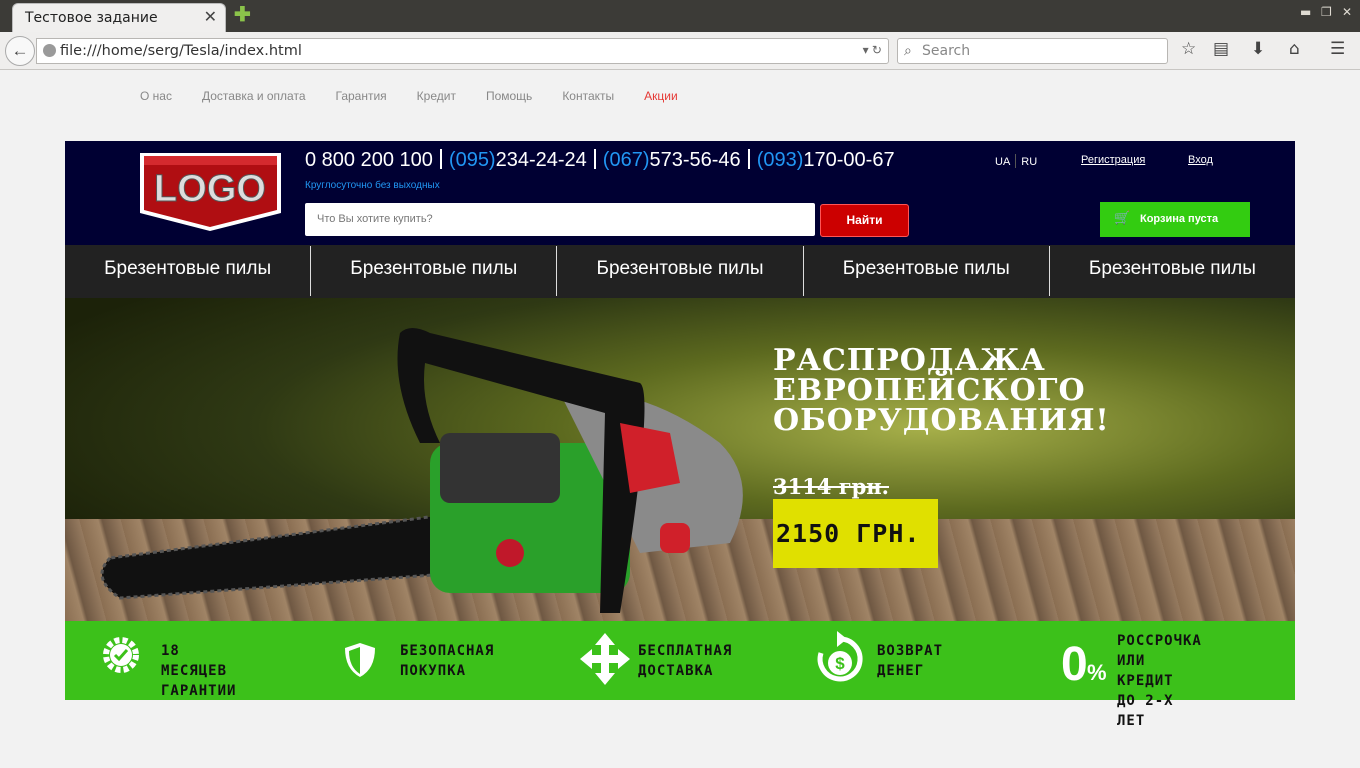 This screenshot has height=768, width=1360. I want to click on browser-tab: Тестовое задание ✕, so click(119, 17).